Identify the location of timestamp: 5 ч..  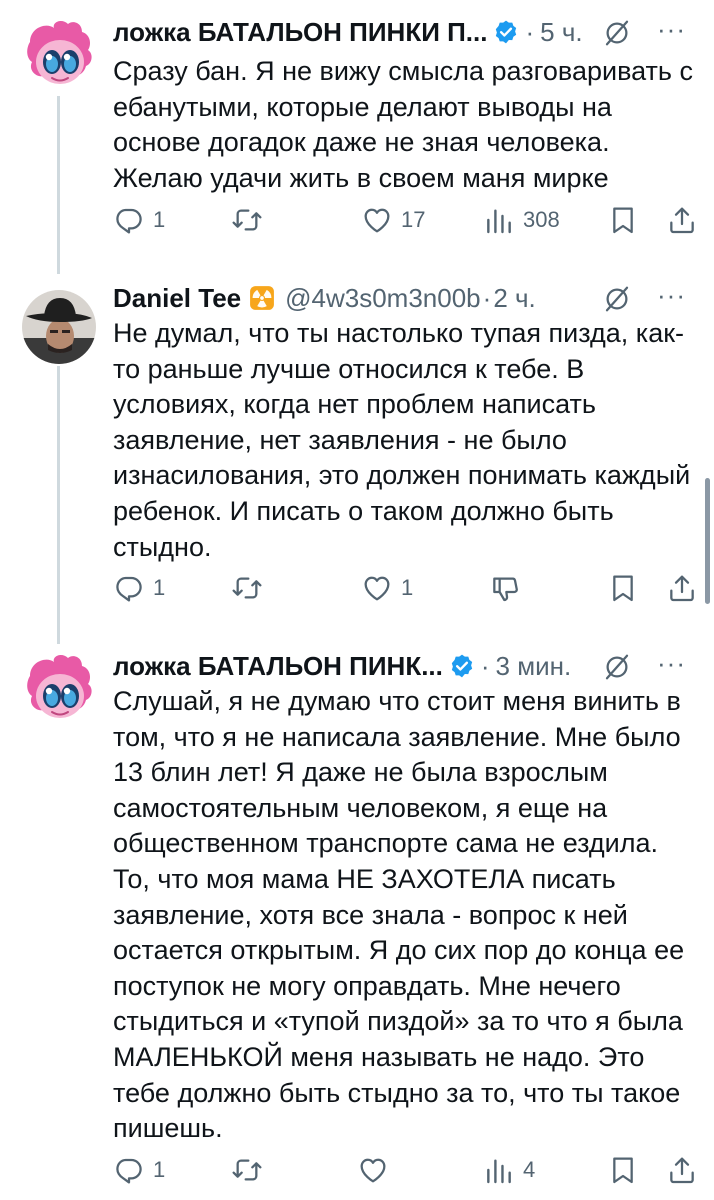
(561, 32).